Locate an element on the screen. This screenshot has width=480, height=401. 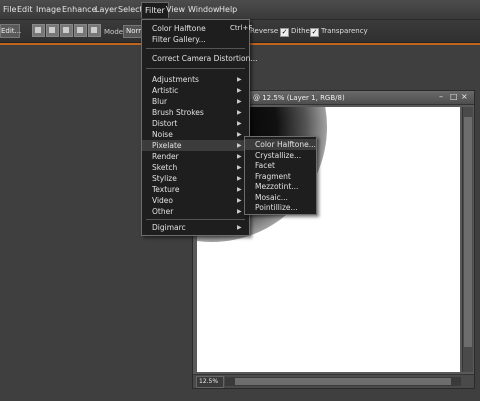
menu-item-blur: Blur ▶ is located at coordinates (195, 101).